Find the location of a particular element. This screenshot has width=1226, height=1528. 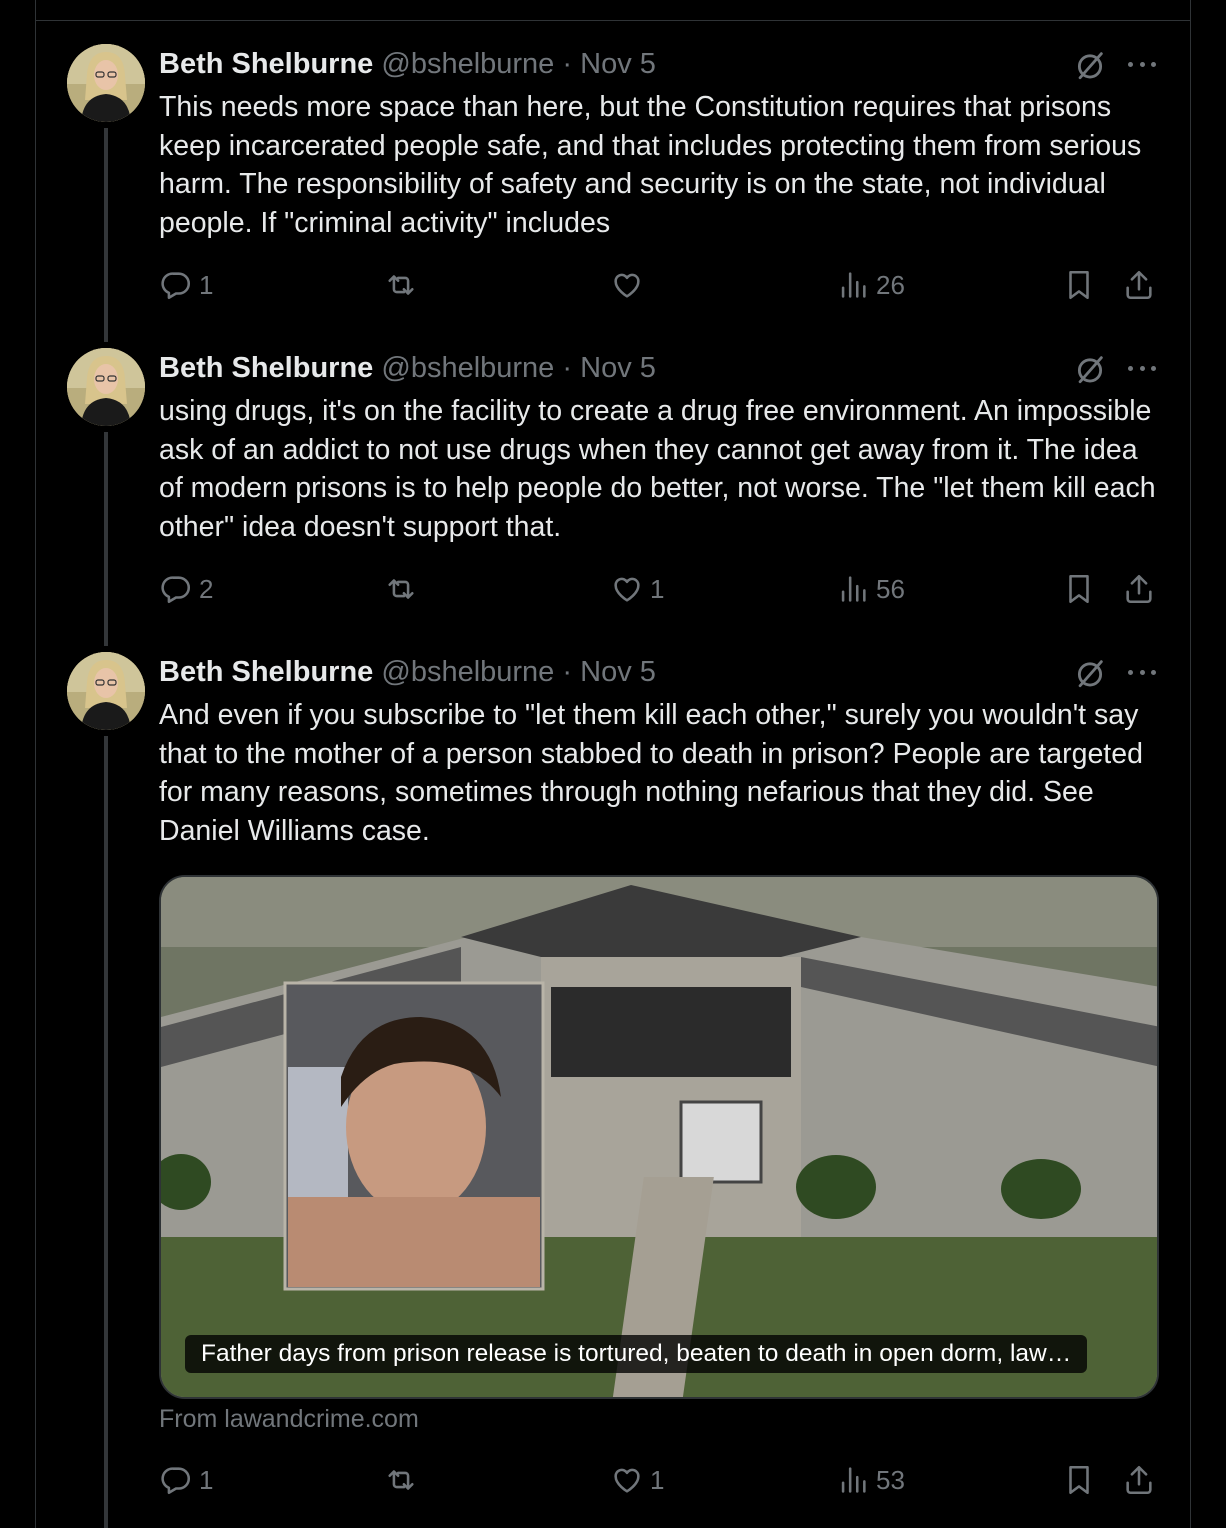

thread-line is located at coordinates (106, 1132).